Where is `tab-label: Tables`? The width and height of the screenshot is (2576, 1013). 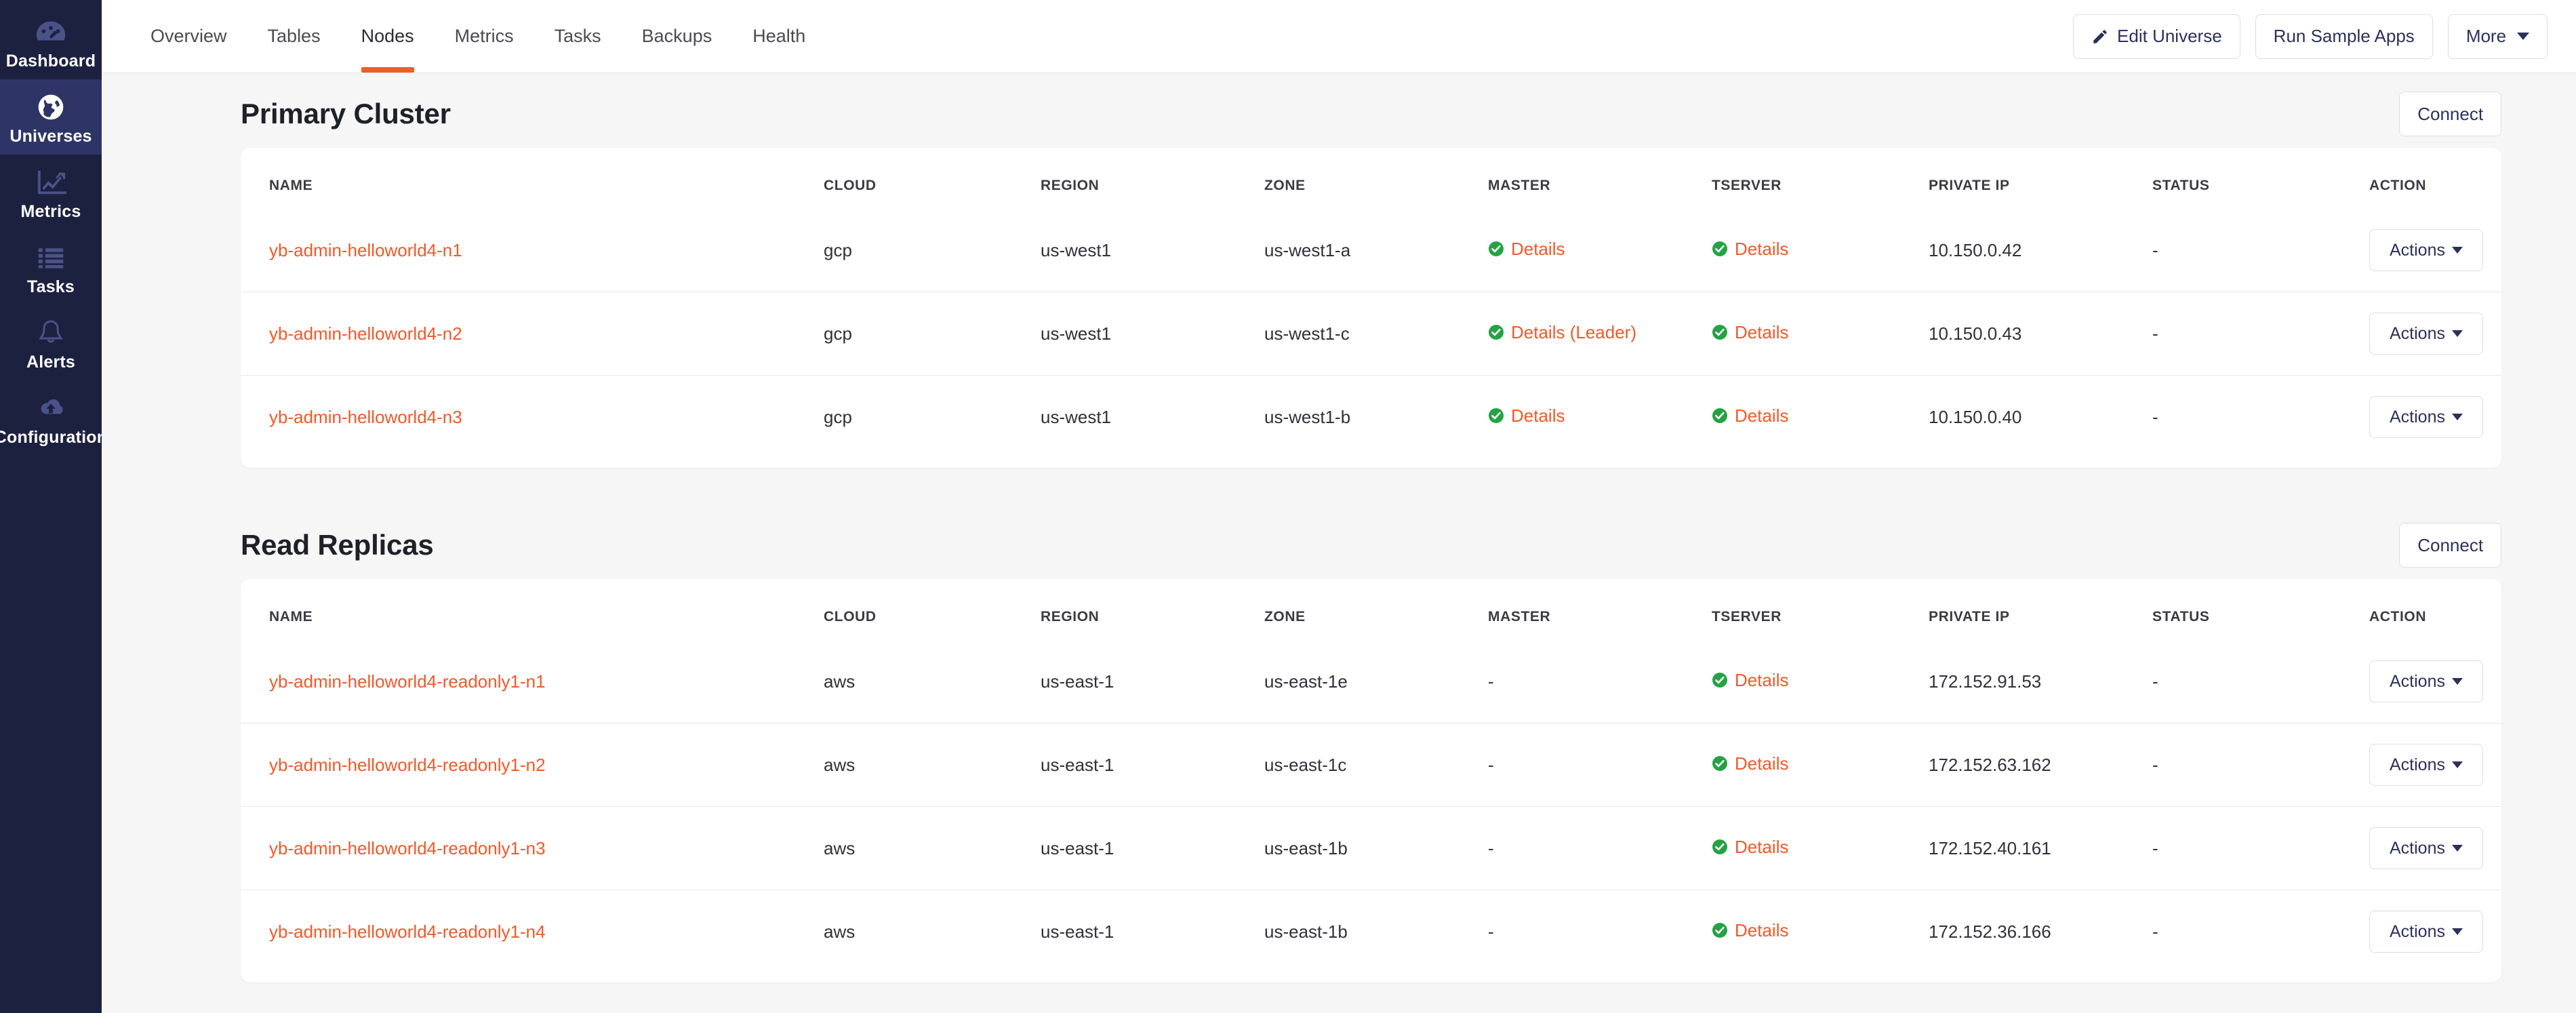 tab-label: Tables is located at coordinates (294, 36).